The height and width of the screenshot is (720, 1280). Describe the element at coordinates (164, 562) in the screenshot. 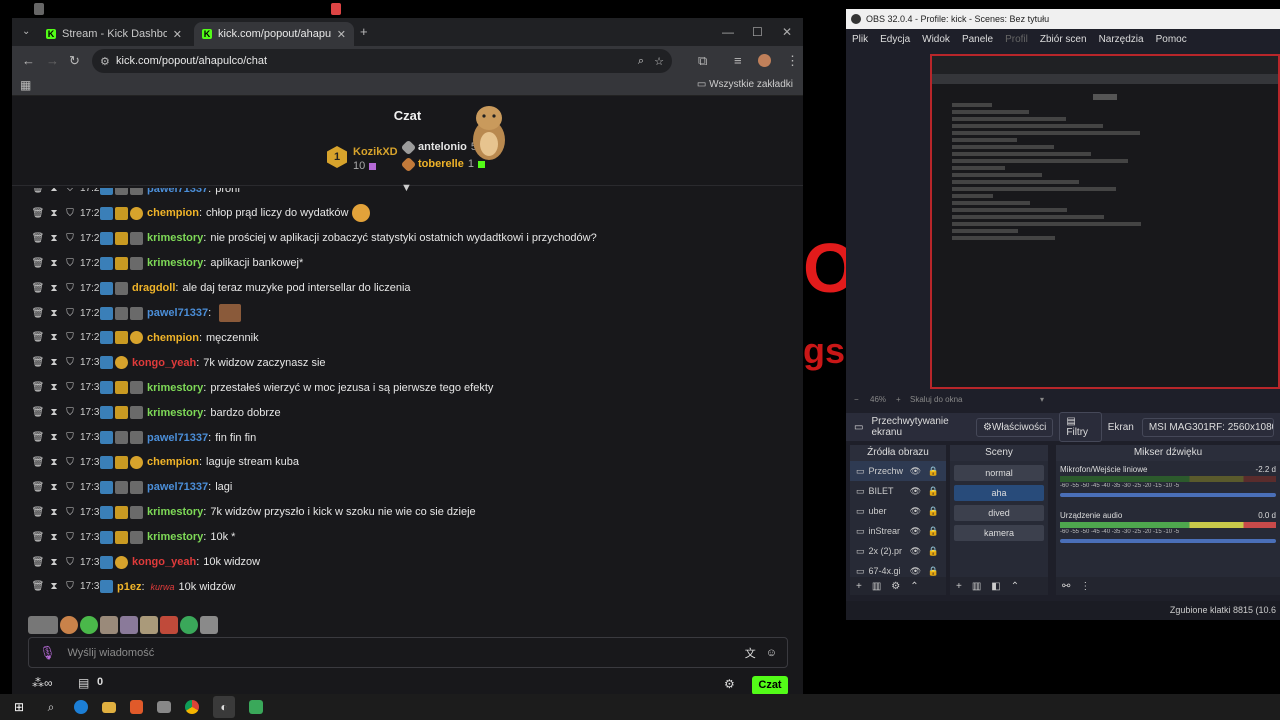

I see `message-username: kongo_yeah` at that location.